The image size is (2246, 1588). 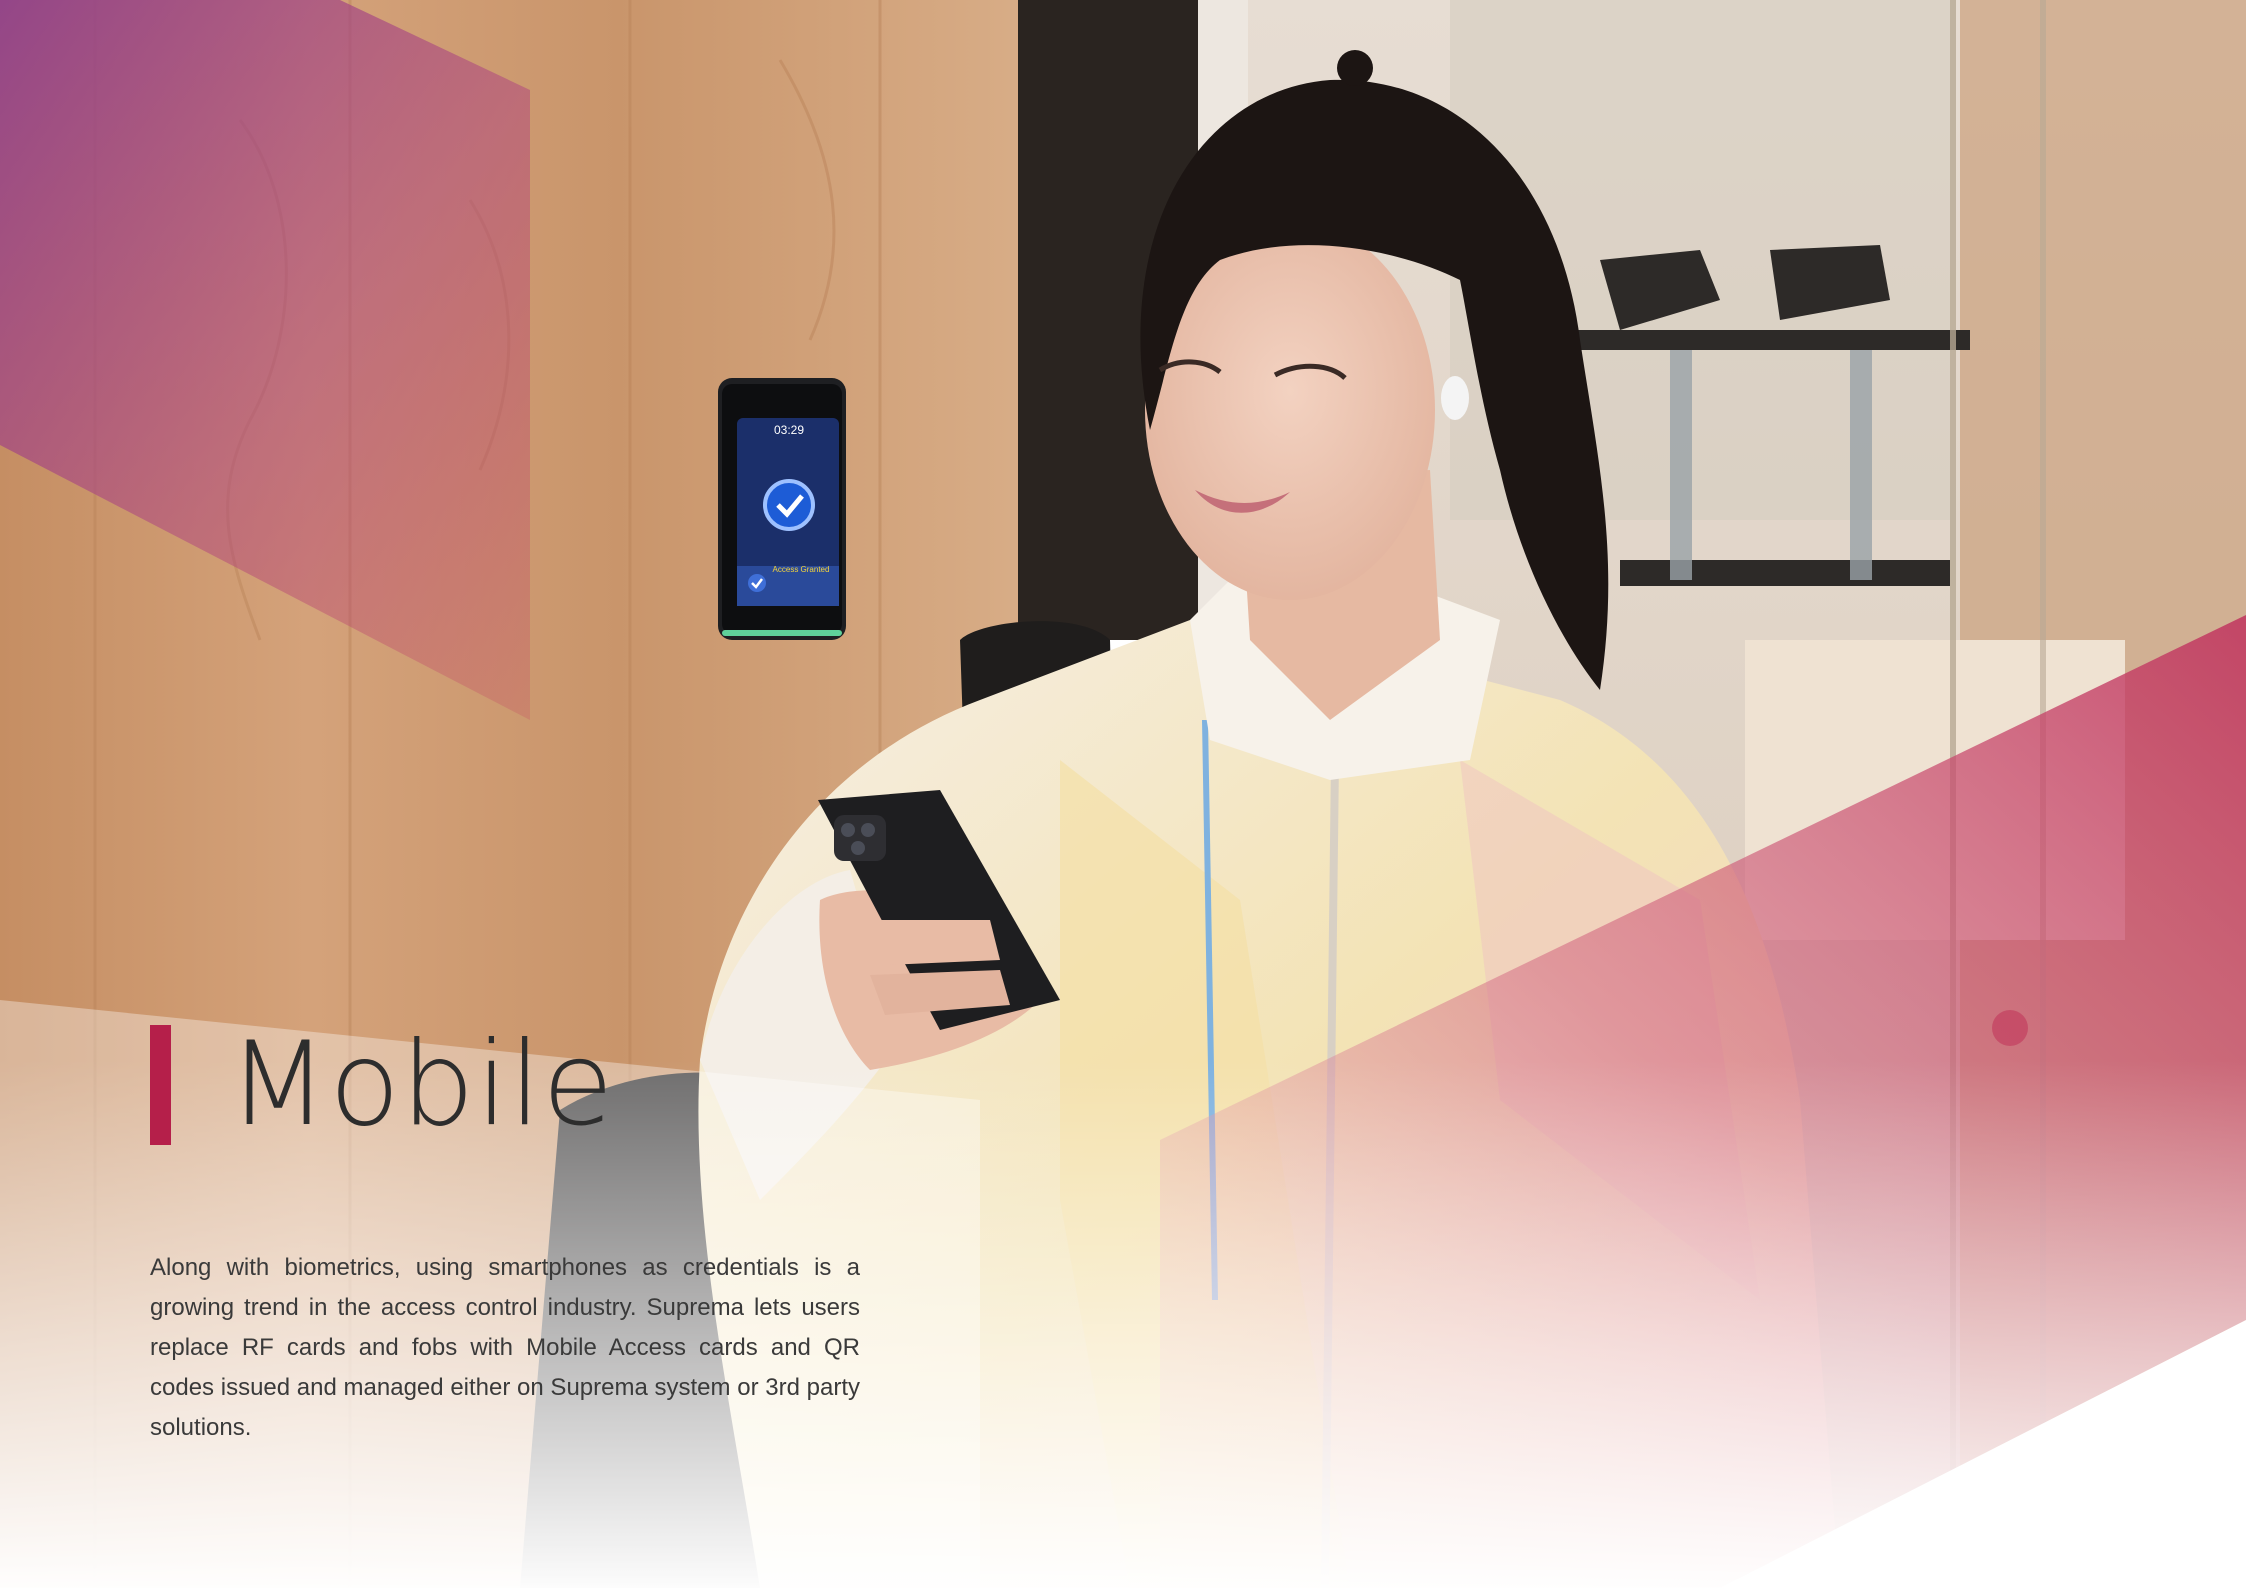 I want to click on section-title: Mobile, so click(x=421, y=1084).